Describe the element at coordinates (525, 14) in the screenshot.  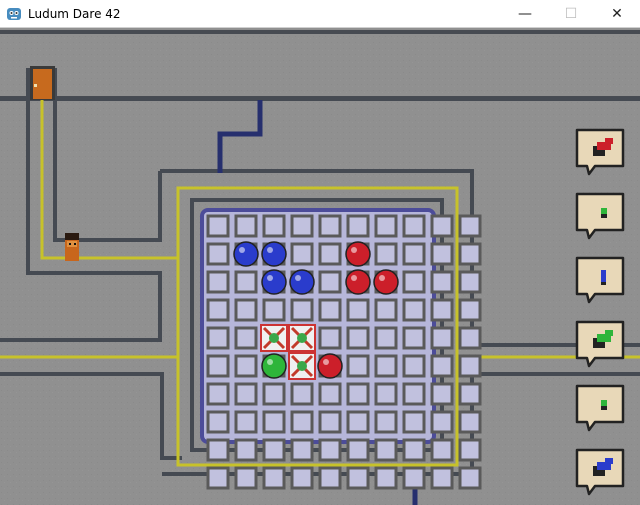
I see `minimize-button: —` at that location.